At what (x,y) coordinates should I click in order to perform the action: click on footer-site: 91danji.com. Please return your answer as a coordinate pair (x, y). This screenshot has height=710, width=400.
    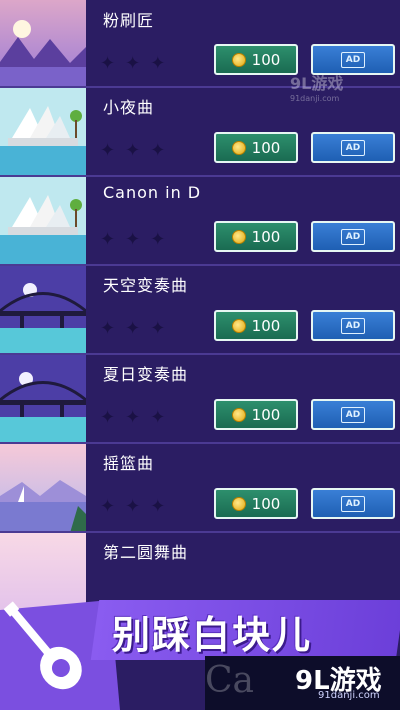
    Looking at the image, I should click on (349, 695).